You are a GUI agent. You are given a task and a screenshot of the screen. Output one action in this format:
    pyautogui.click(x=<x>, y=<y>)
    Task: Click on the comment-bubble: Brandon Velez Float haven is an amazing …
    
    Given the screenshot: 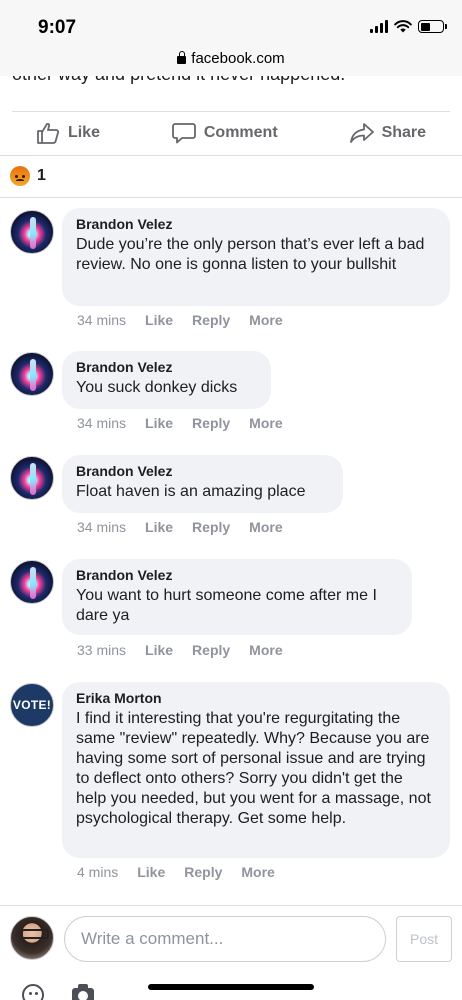 What is the action you would take?
    pyautogui.click(x=202, y=484)
    